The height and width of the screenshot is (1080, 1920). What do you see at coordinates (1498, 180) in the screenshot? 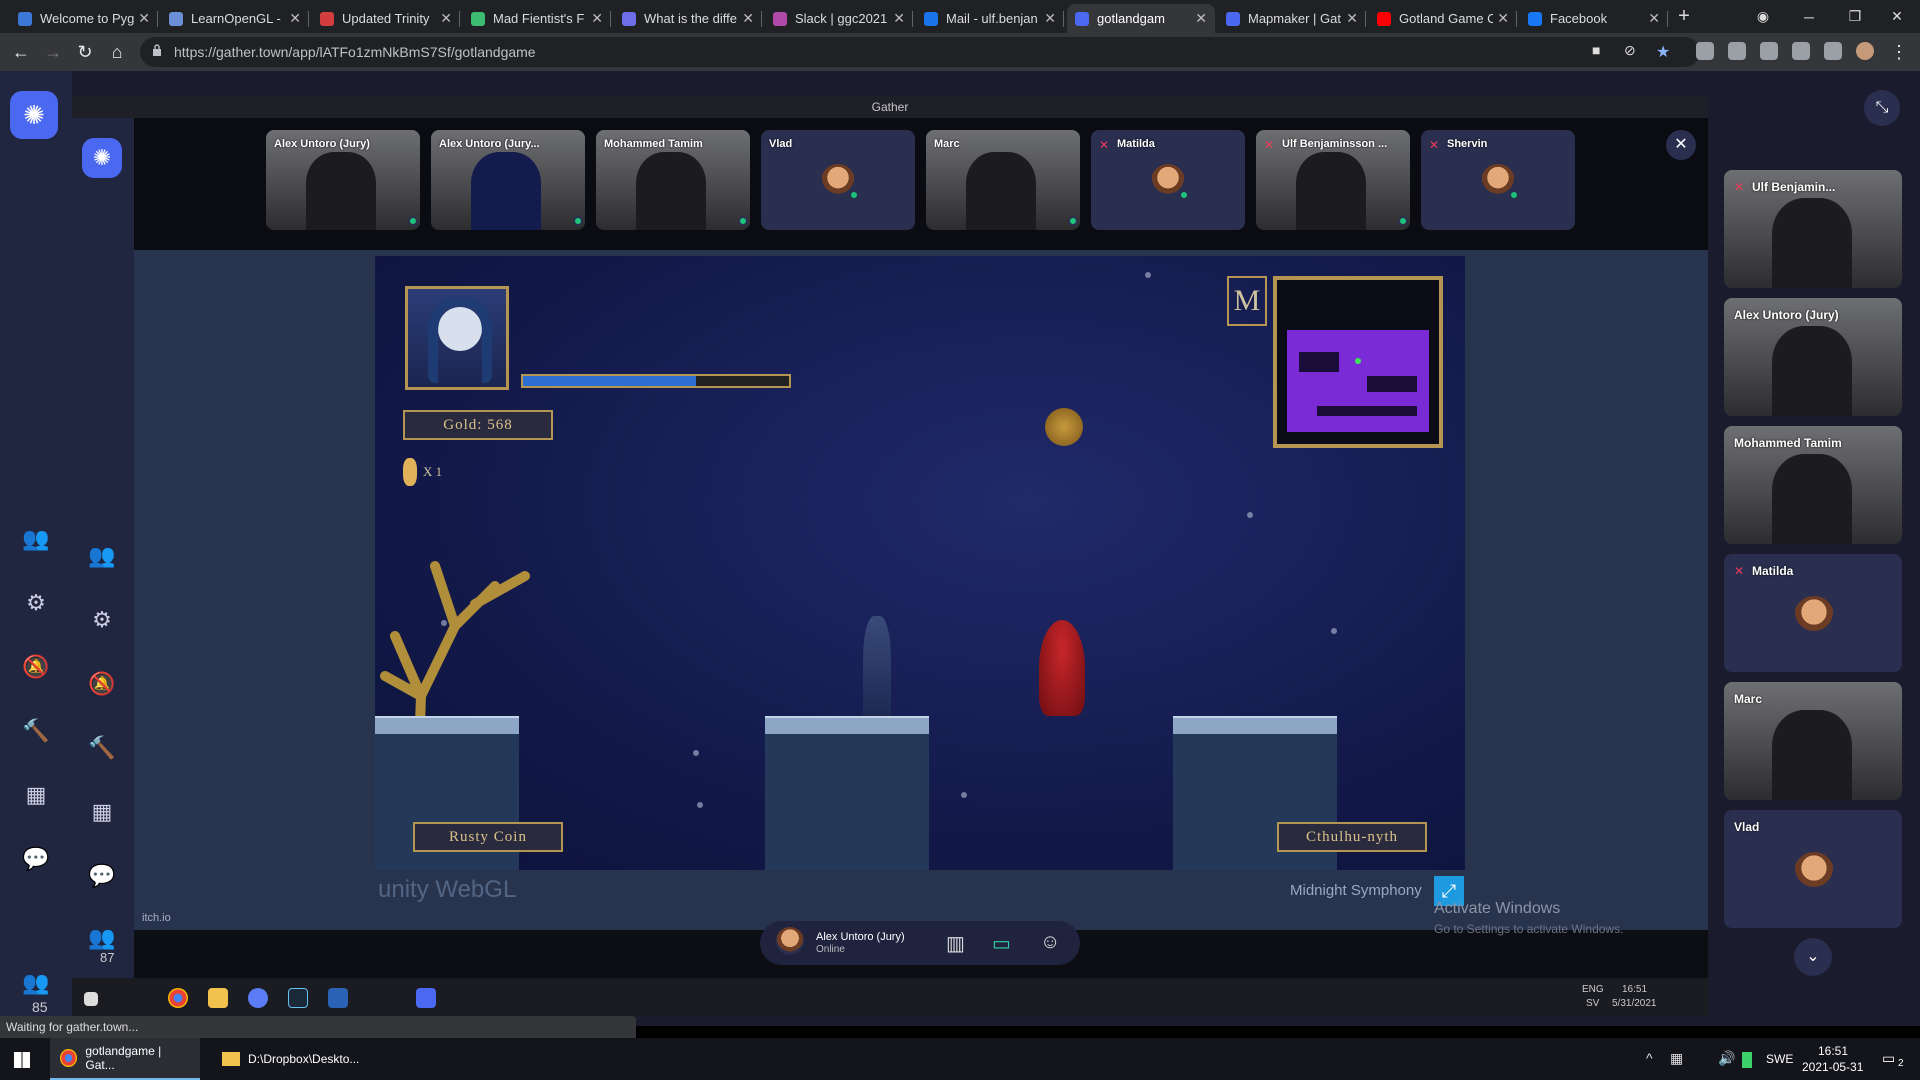
I see `stage-participant-tile: ✕ Shervin` at bounding box center [1498, 180].